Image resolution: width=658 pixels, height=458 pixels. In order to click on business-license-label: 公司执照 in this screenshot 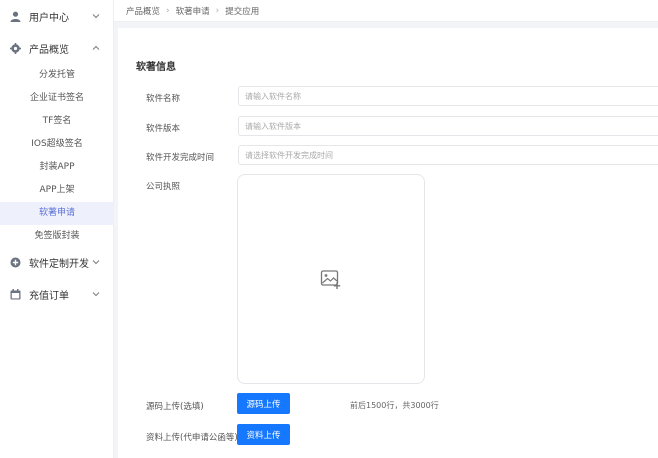, I will do `click(163, 187)`.